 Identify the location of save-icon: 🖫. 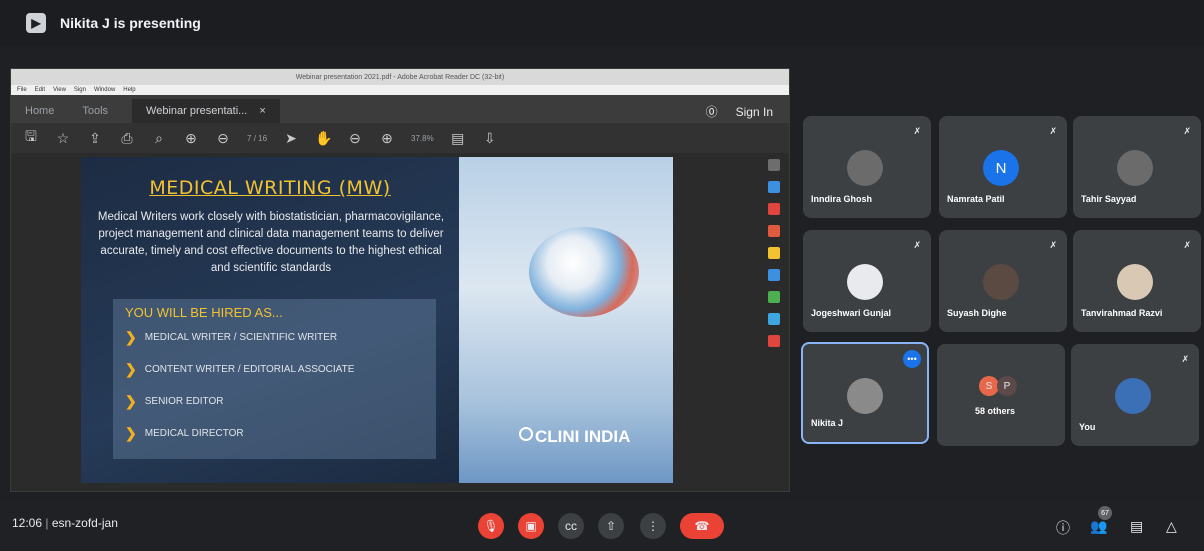
(31, 138).